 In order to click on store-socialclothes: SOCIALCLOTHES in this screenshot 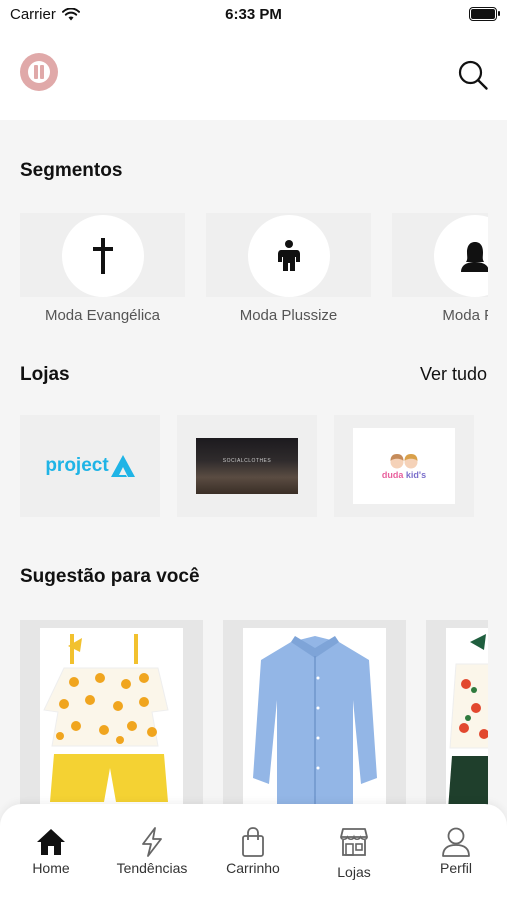, I will do `click(247, 466)`.